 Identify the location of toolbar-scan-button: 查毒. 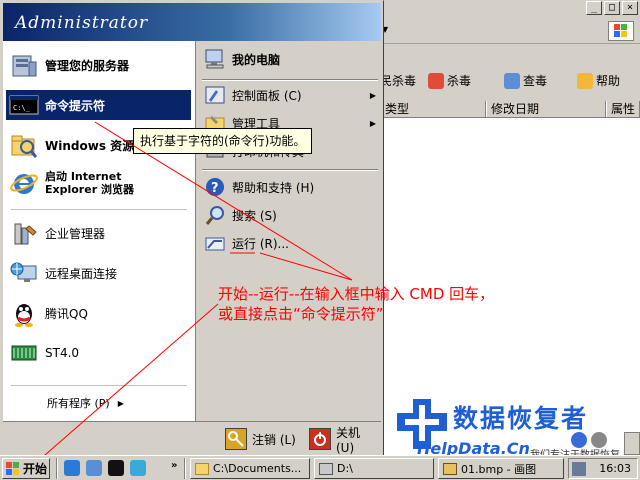
(525, 80).